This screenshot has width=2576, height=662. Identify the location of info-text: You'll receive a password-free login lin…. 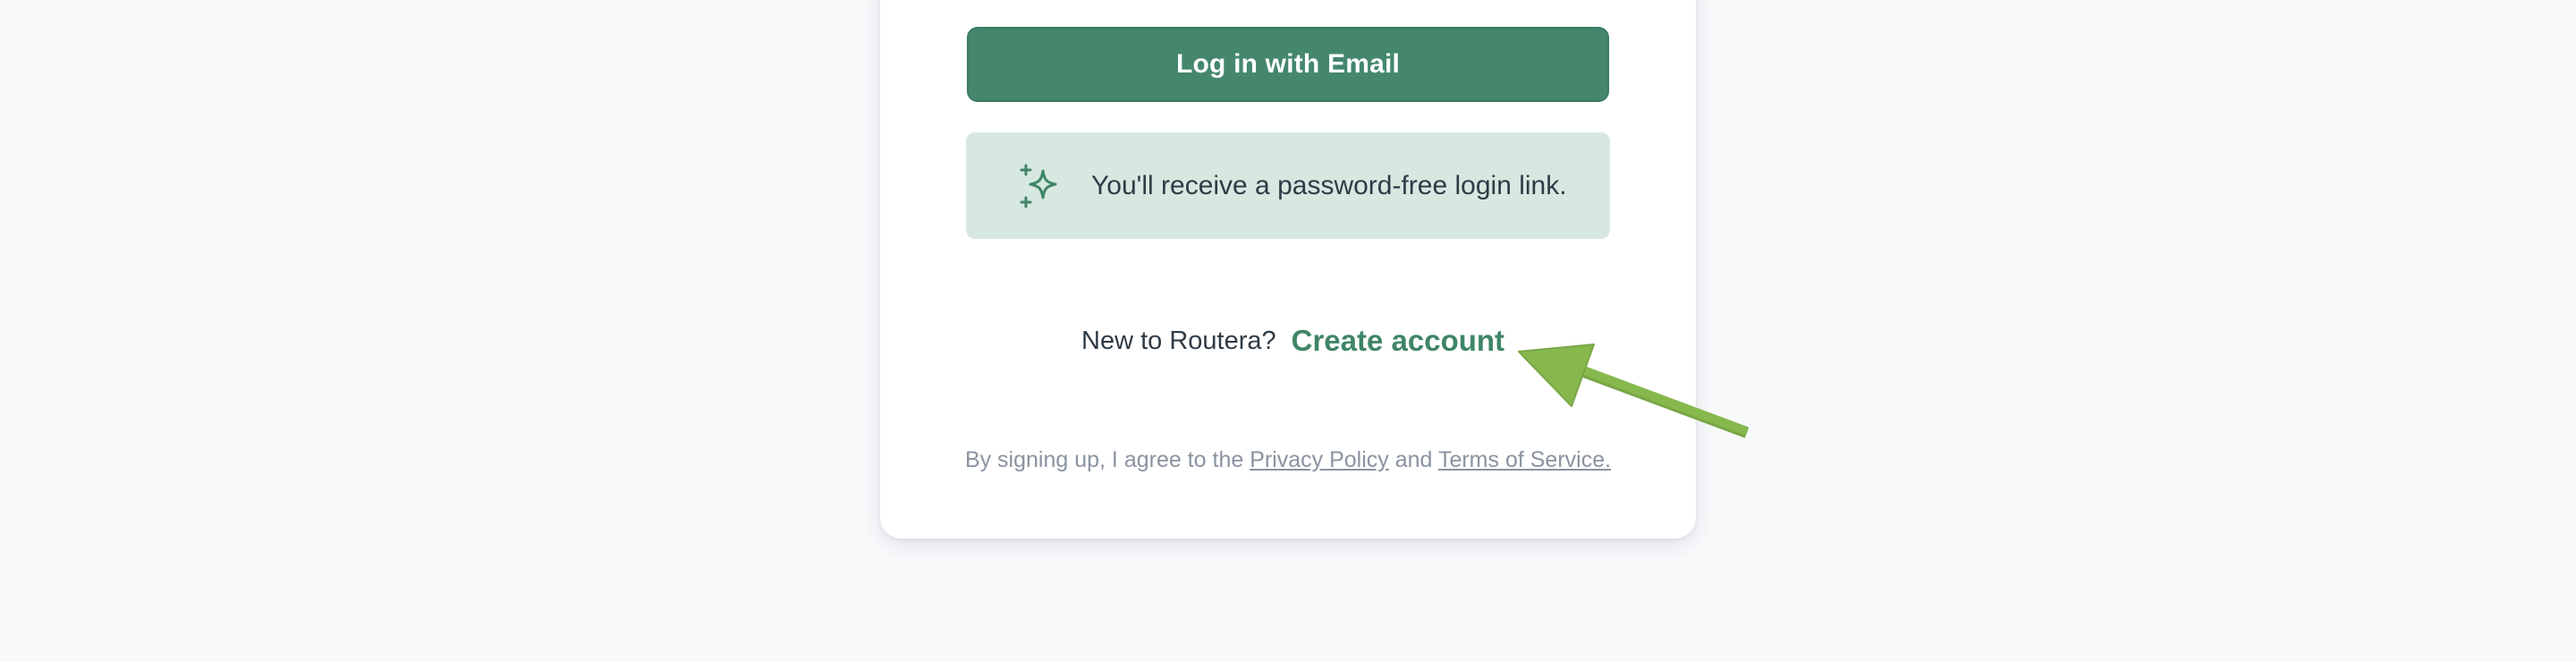
(1329, 185).